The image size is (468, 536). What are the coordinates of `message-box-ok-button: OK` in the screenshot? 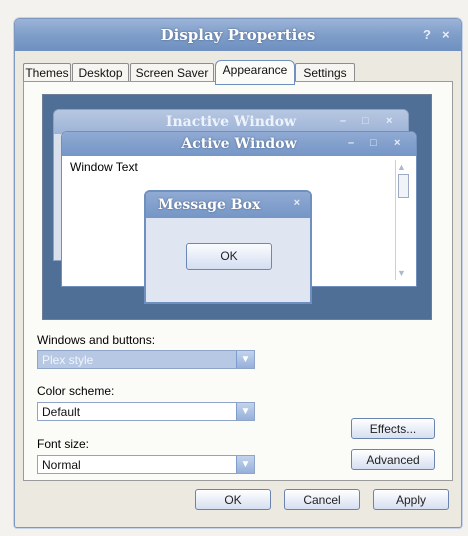 It's located at (229, 256).